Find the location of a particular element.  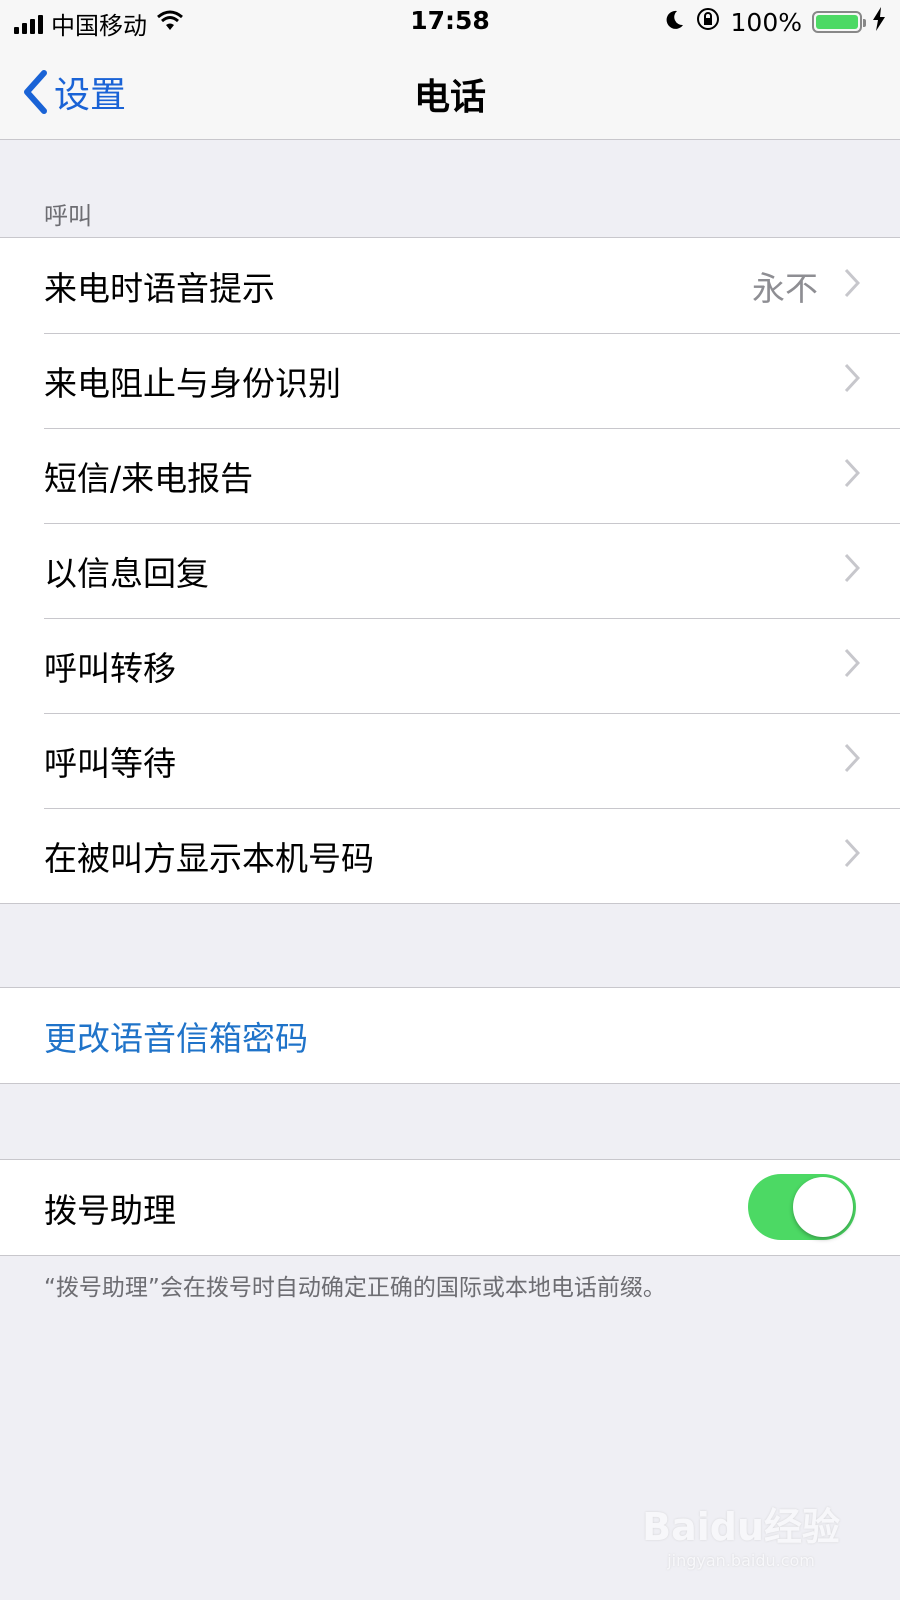

battery-percent: 100% is located at coordinates (766, 22).